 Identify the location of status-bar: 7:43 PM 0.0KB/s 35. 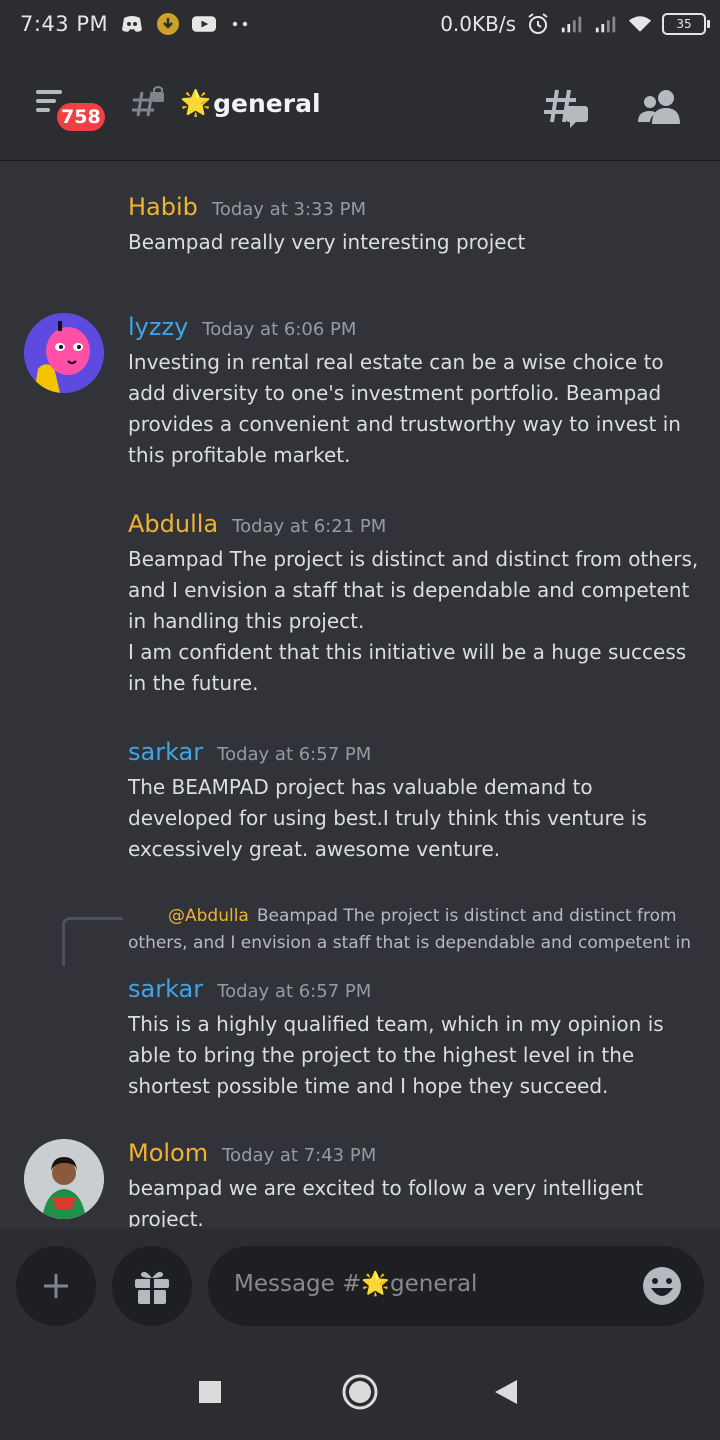
(360, 24).